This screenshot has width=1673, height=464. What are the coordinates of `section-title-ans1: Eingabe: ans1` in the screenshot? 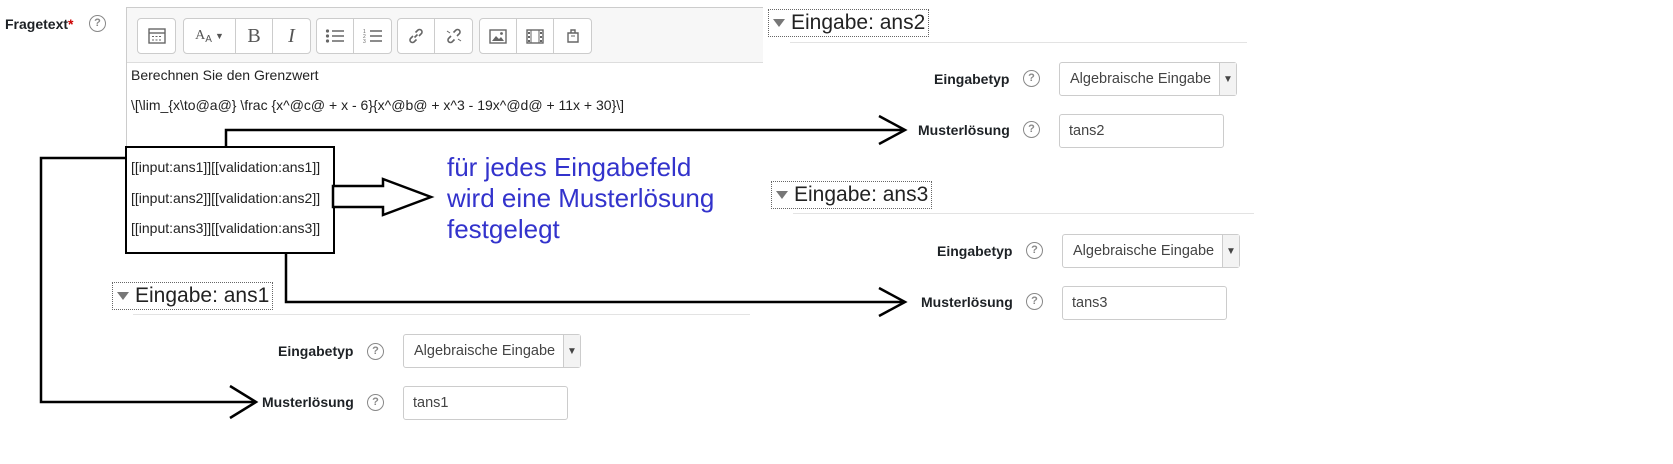 It's located at (202, 295).